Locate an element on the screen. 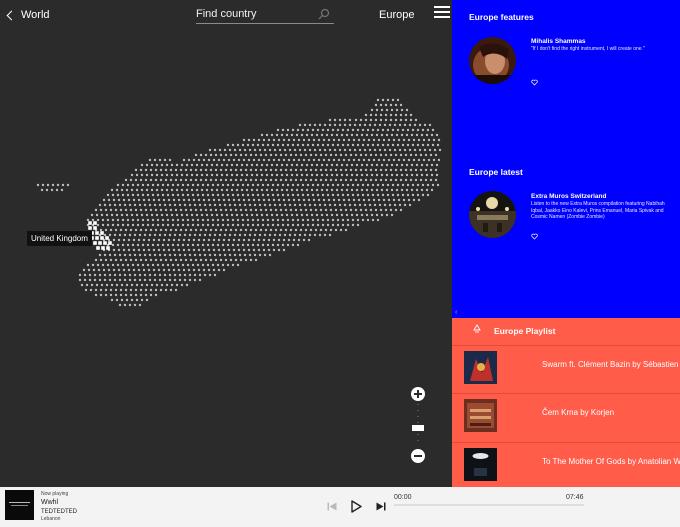 The width and height of the screenshot is (680, 527). feature-avatar is located at coordinates (492, 60).